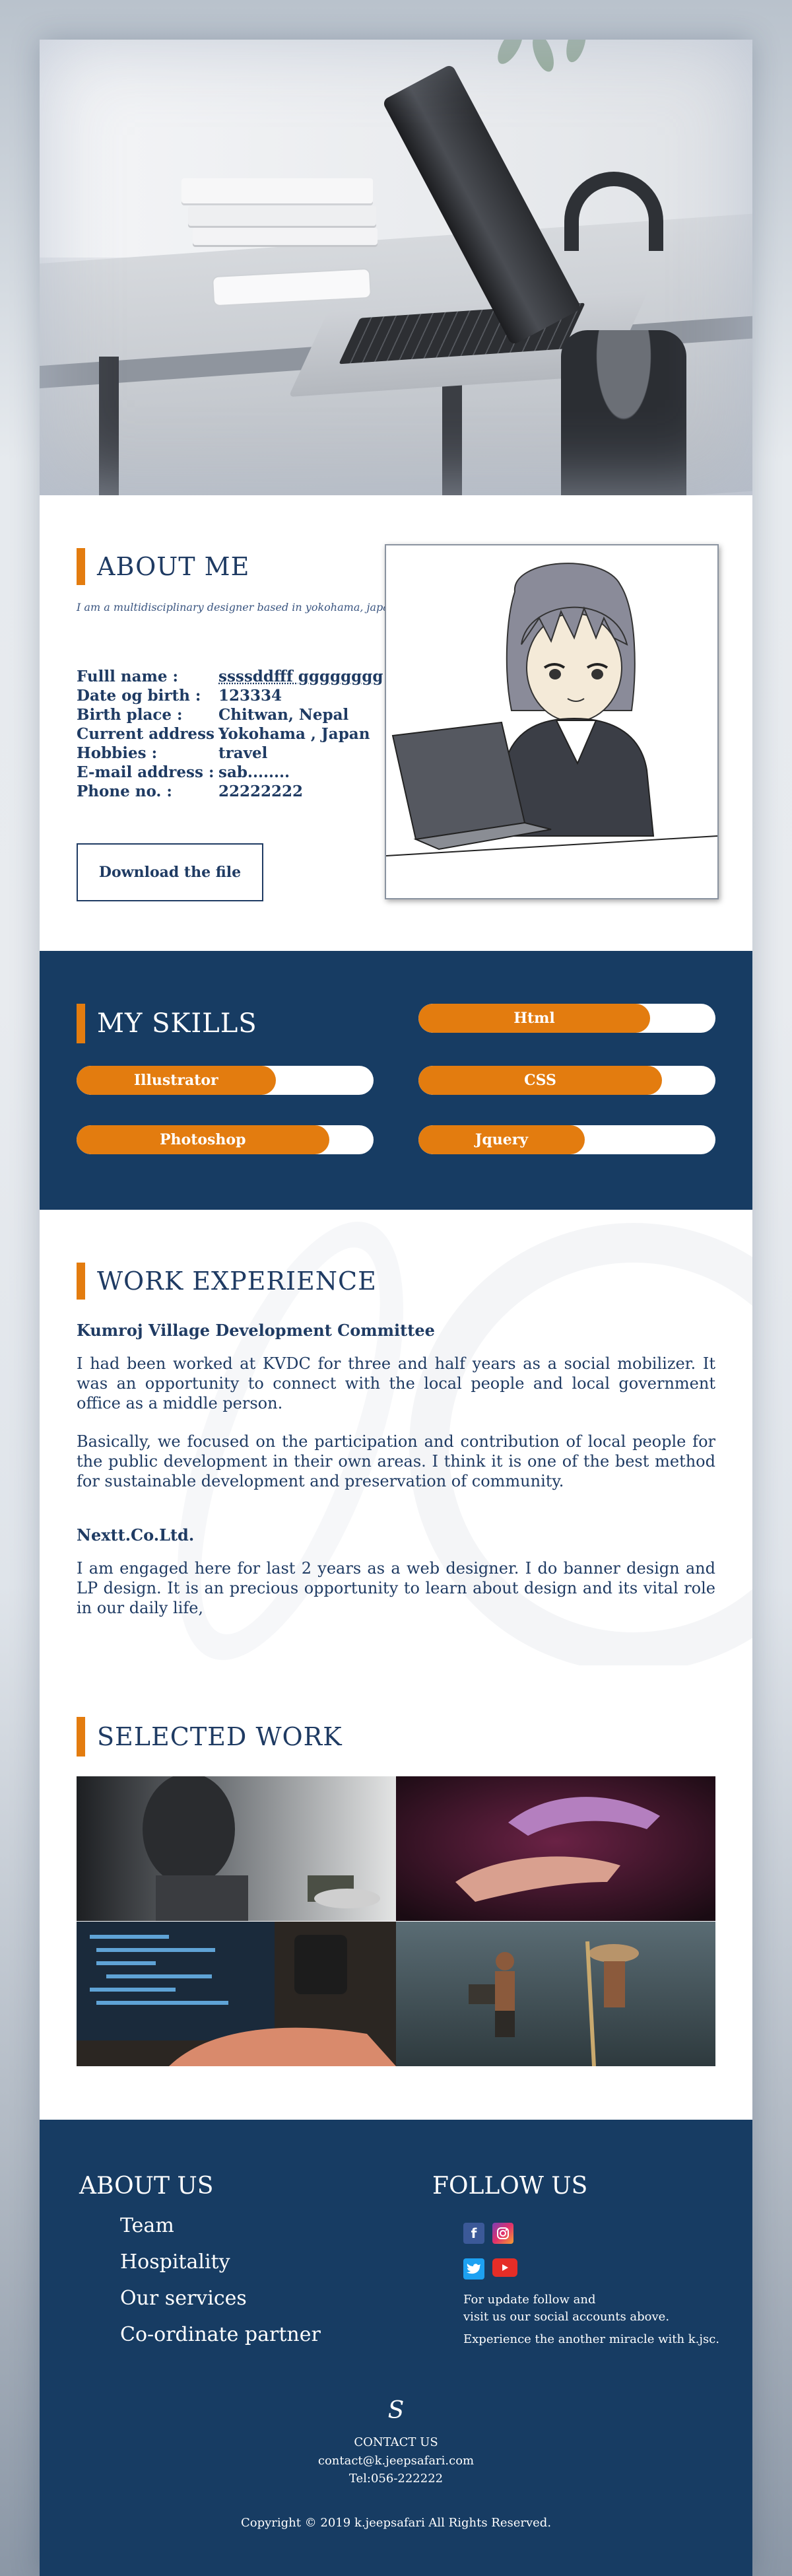  I want to click on skill-bar-css: CSS, so click(566, 1081).